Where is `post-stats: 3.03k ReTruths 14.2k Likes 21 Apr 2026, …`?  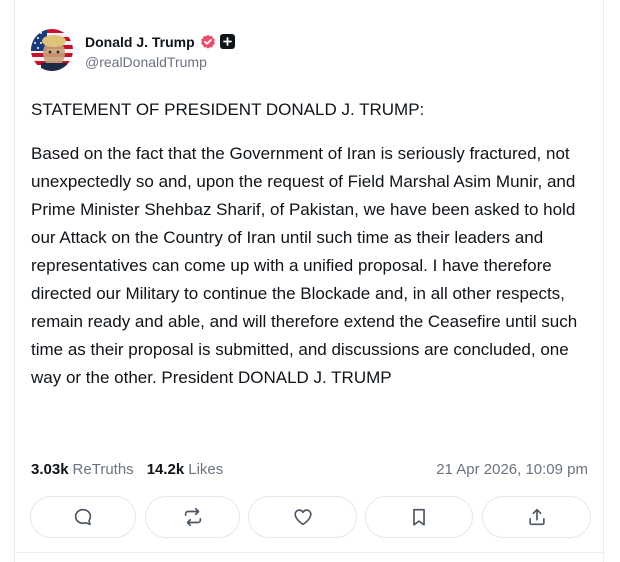
post-stats: 3.03k ReTruths 14.2k Likes 21 Apr 2026, … is located at coordinates (309, 469).